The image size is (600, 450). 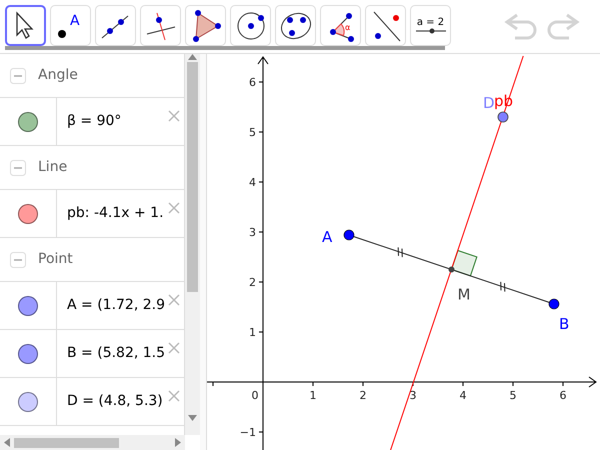 What do you see at coordinates (225, 48) in the screenshot?
I see `toolbar-scrollbar` at bounding box center [225, 48].